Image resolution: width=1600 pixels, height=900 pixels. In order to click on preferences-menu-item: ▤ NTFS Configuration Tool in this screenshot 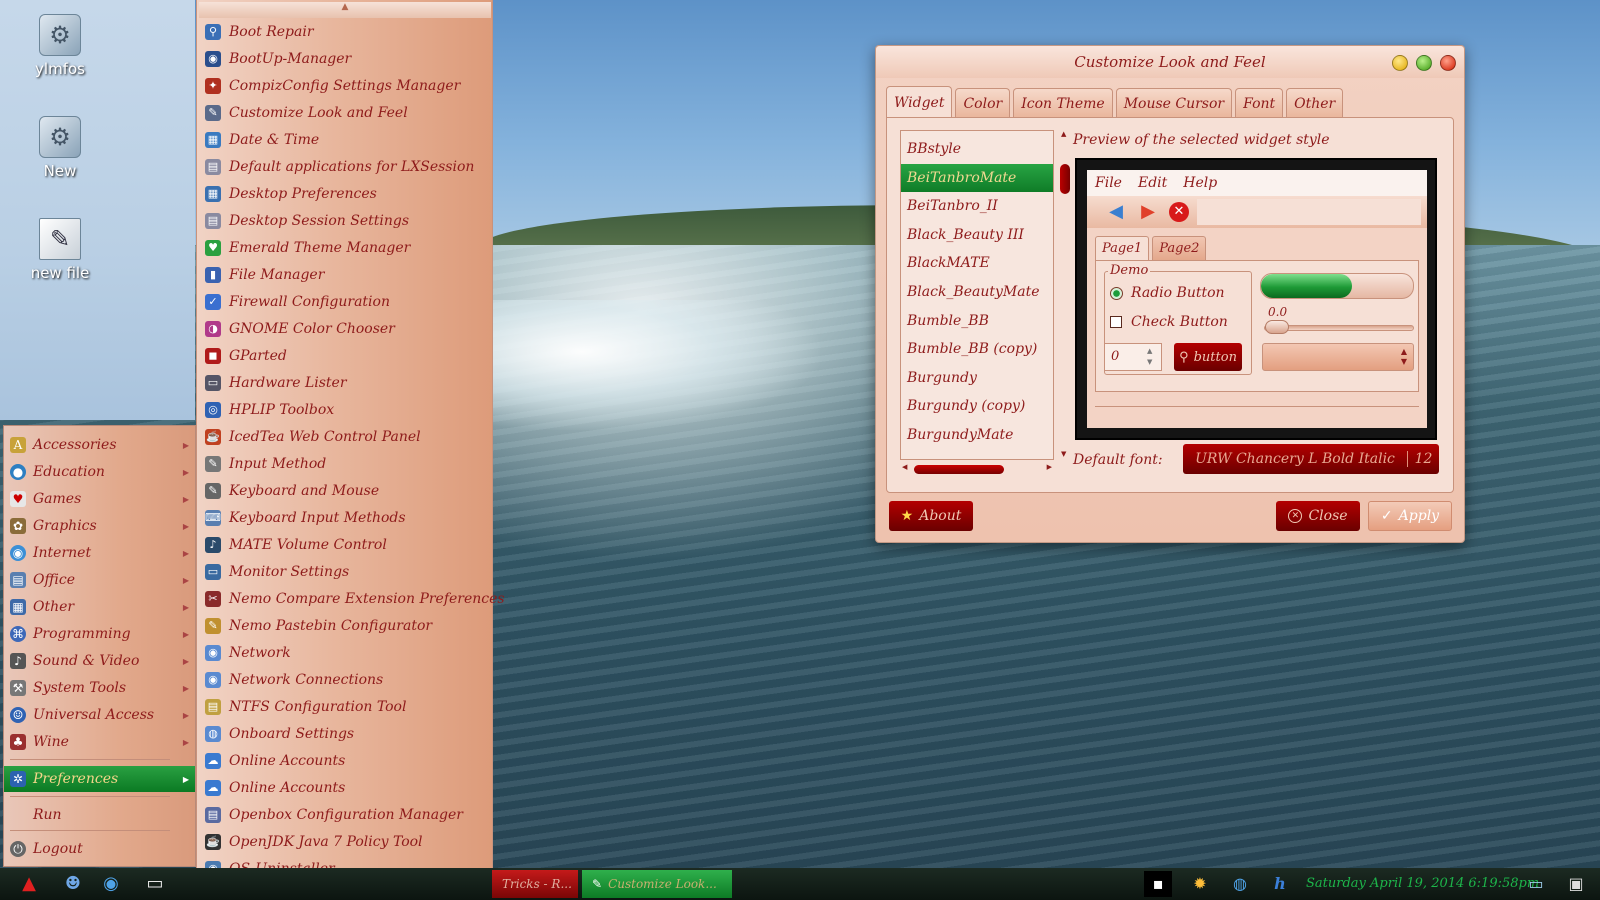, I will do `click(344, 706)`.